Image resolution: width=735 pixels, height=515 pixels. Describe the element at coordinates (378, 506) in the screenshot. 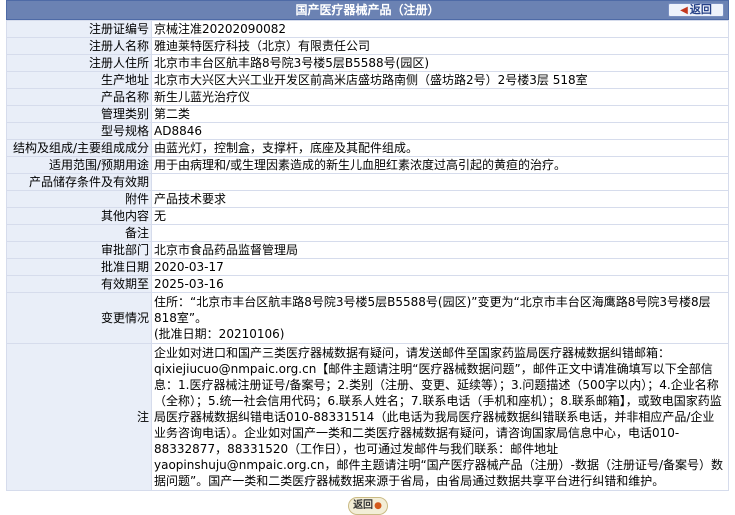

I see `arrow-right-icon: ●` at that location.